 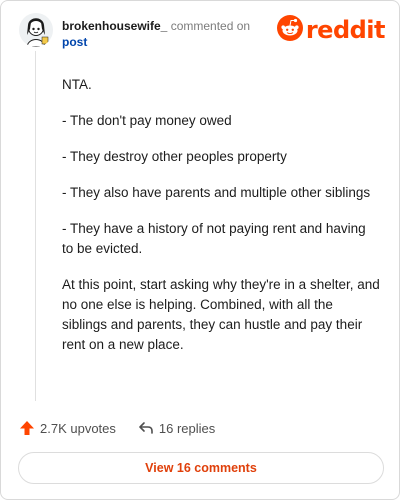 I want to click on snoo-avatar-icon, so click(x=36, y=30).